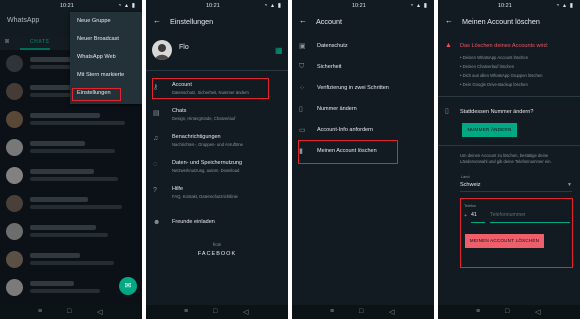  I want to click on app-bar: ← Einstellungen, so click(217, 22).